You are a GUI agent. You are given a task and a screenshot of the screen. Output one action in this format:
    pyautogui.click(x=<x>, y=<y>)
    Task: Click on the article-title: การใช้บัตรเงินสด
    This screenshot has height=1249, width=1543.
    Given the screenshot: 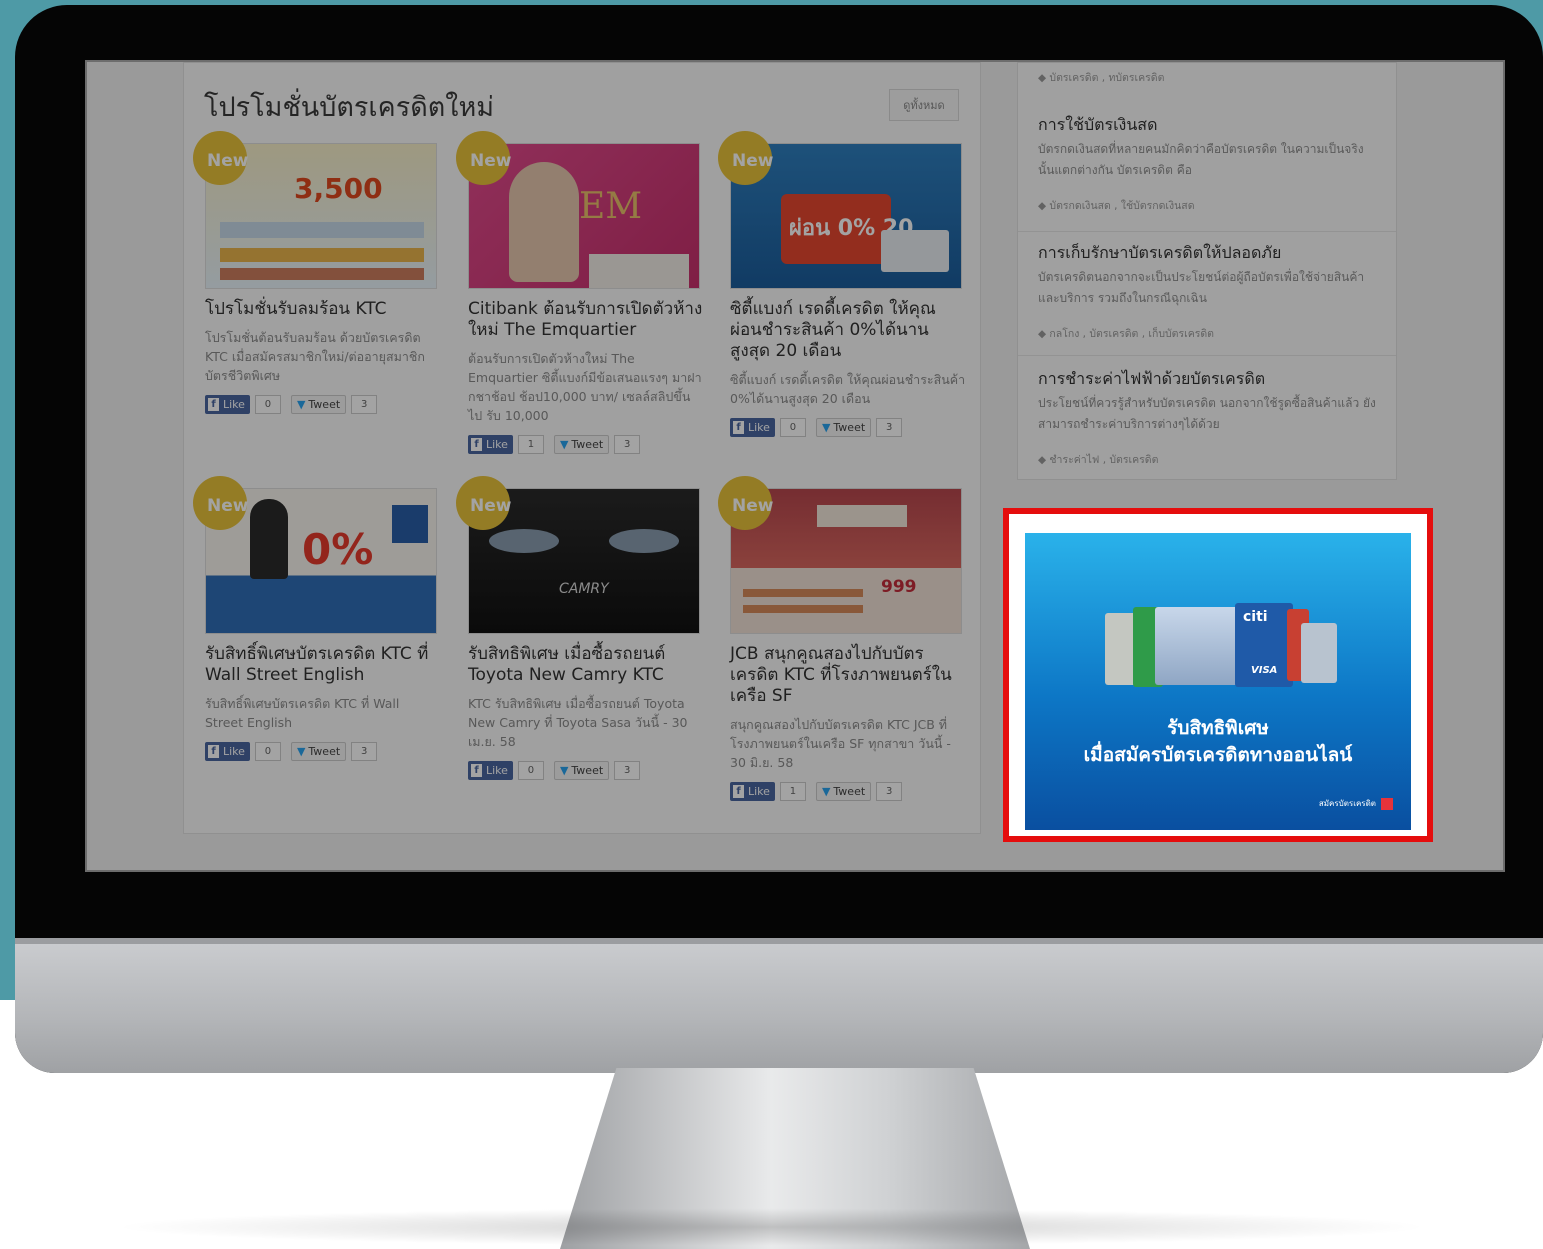 What is the action you would take?
    pyautogui.click(x=1097, y=125)
    